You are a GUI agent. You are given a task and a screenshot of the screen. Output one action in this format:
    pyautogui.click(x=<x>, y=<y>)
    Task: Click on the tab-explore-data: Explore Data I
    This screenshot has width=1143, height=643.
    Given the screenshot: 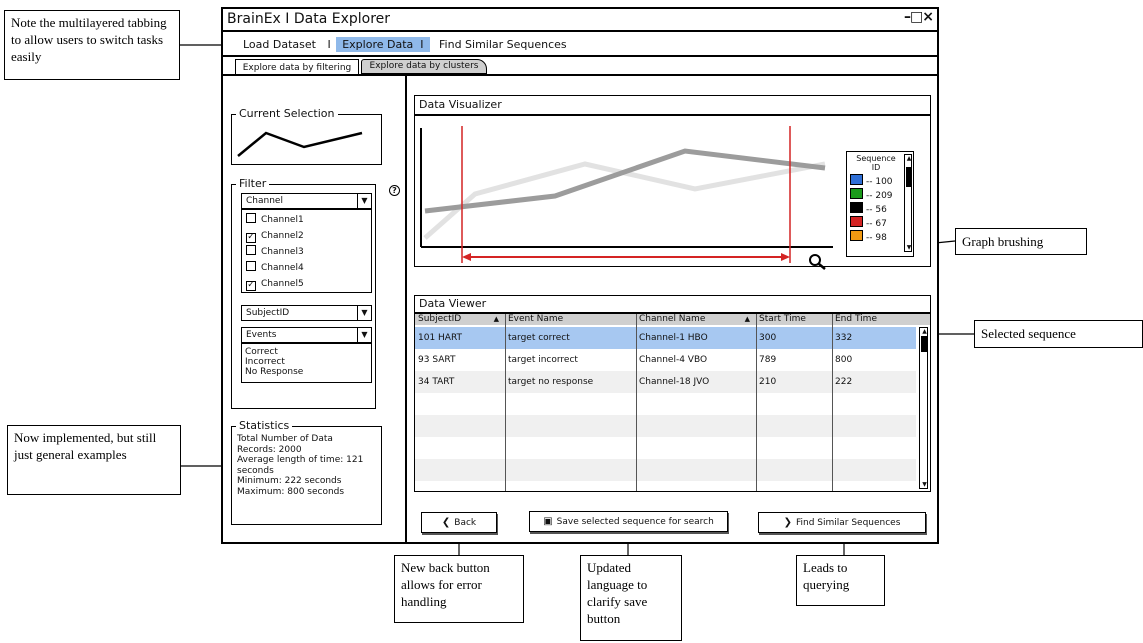 What is the action you would take?
    pyautogui.click(x=383, y=44)
    